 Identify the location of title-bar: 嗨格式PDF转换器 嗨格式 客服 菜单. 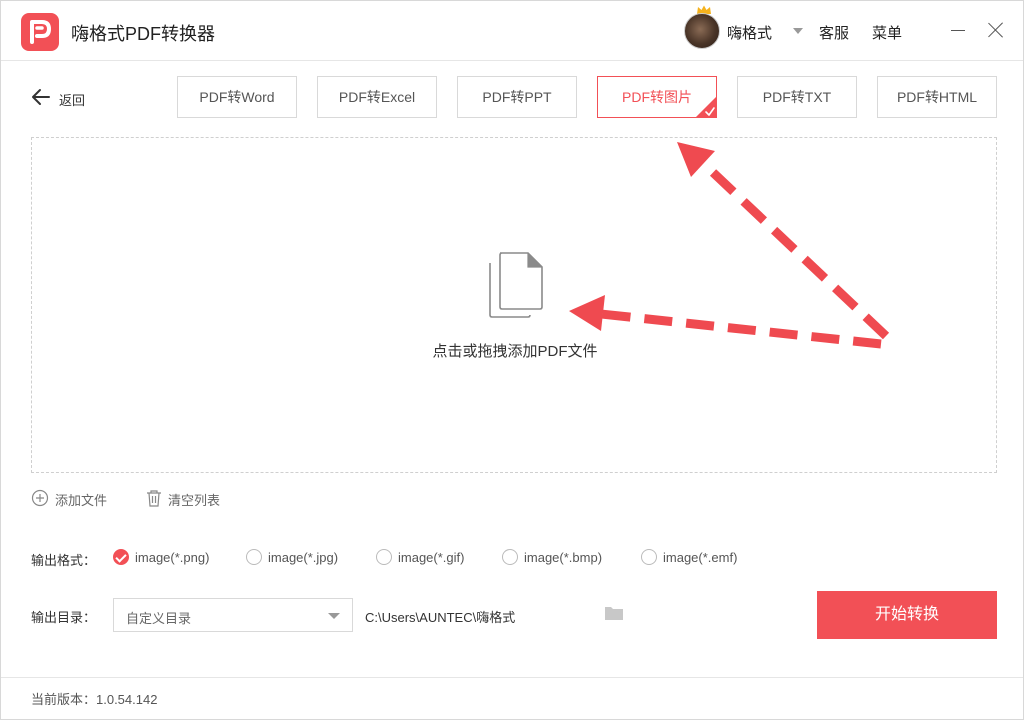
(512, 31).